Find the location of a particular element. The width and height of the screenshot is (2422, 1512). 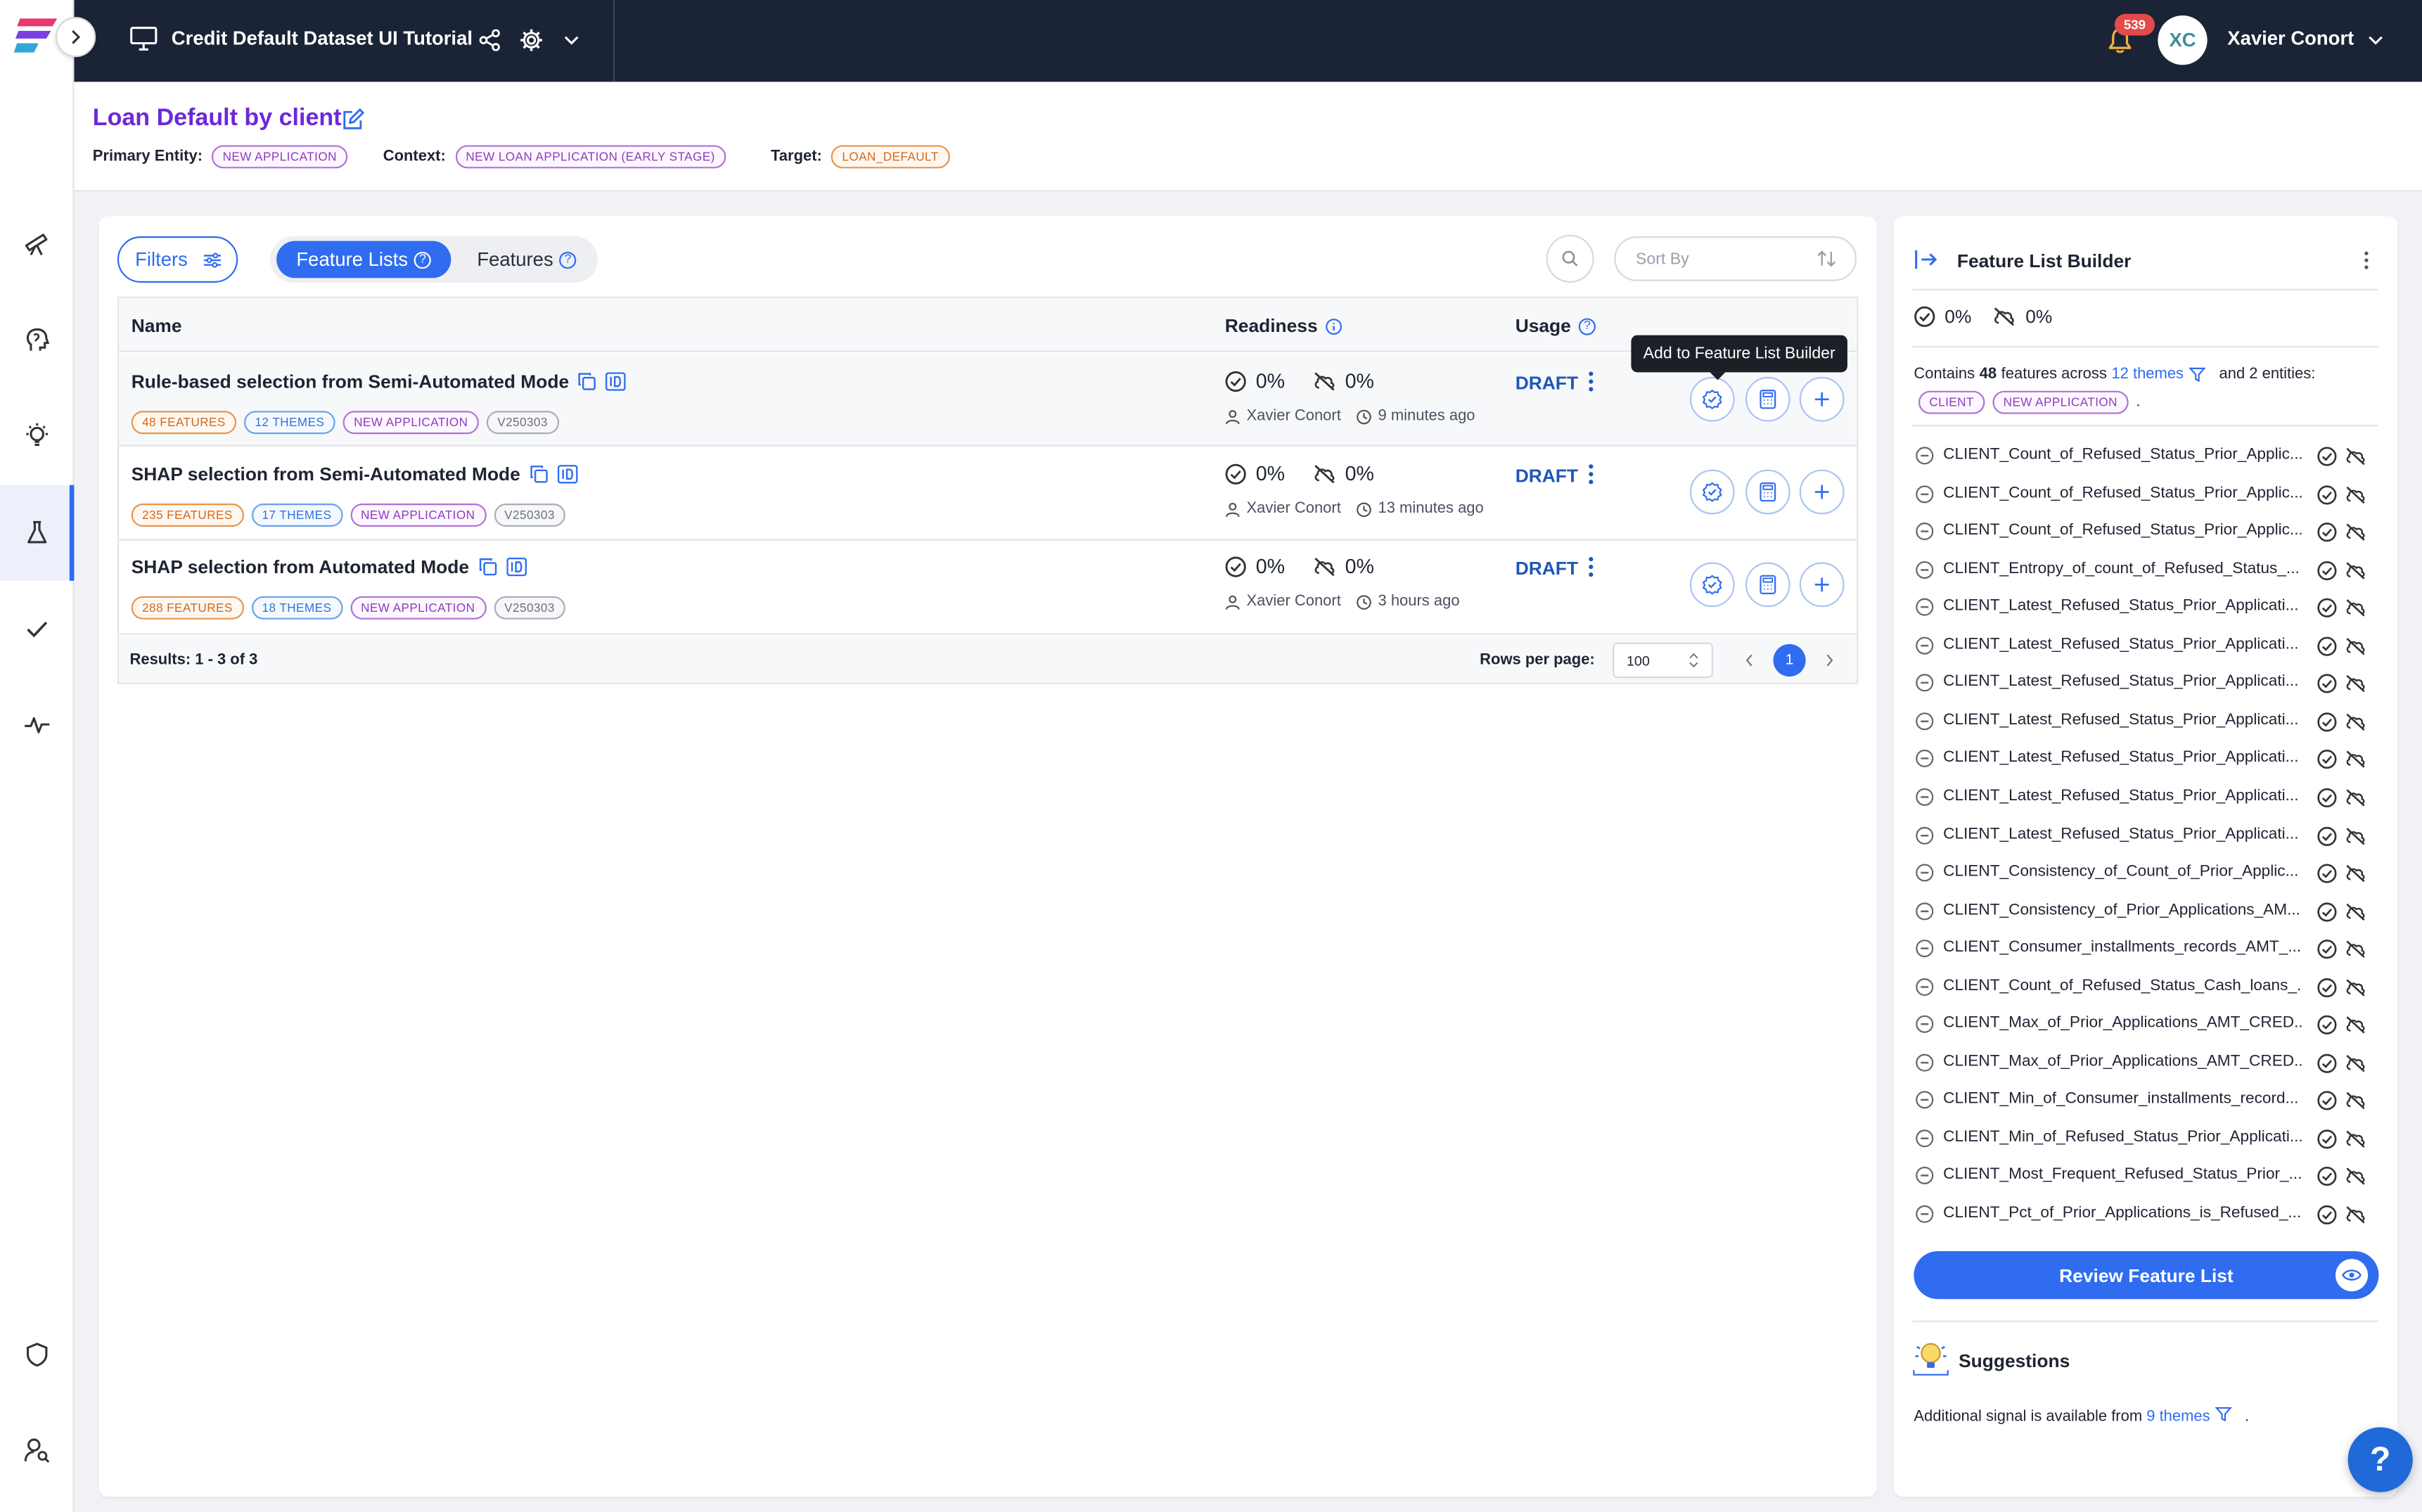

expand-sidebar-button is located at coordinates (76, 37).